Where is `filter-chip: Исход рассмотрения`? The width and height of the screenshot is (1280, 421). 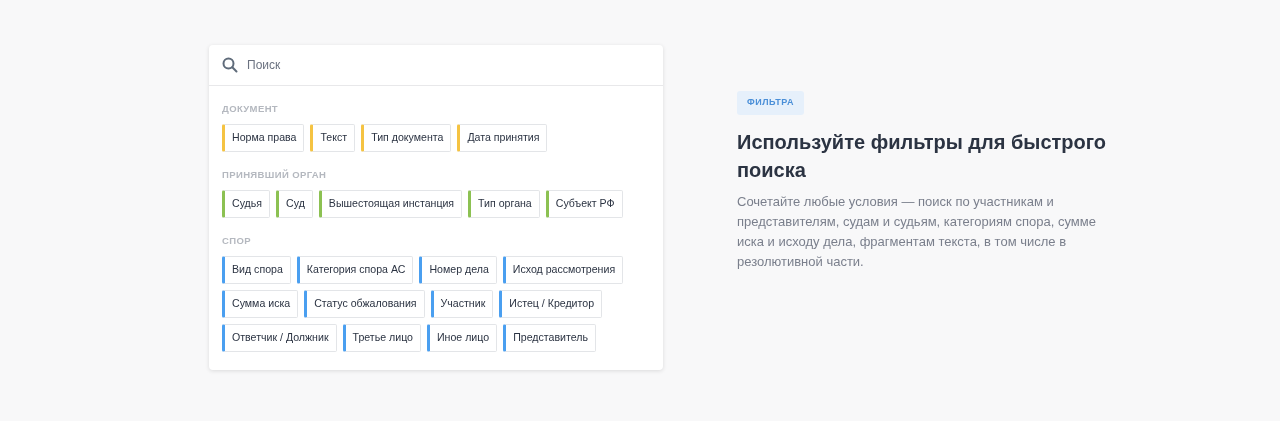 filter-chip: Исход рассмотрения is located at coordinates (563, 270).